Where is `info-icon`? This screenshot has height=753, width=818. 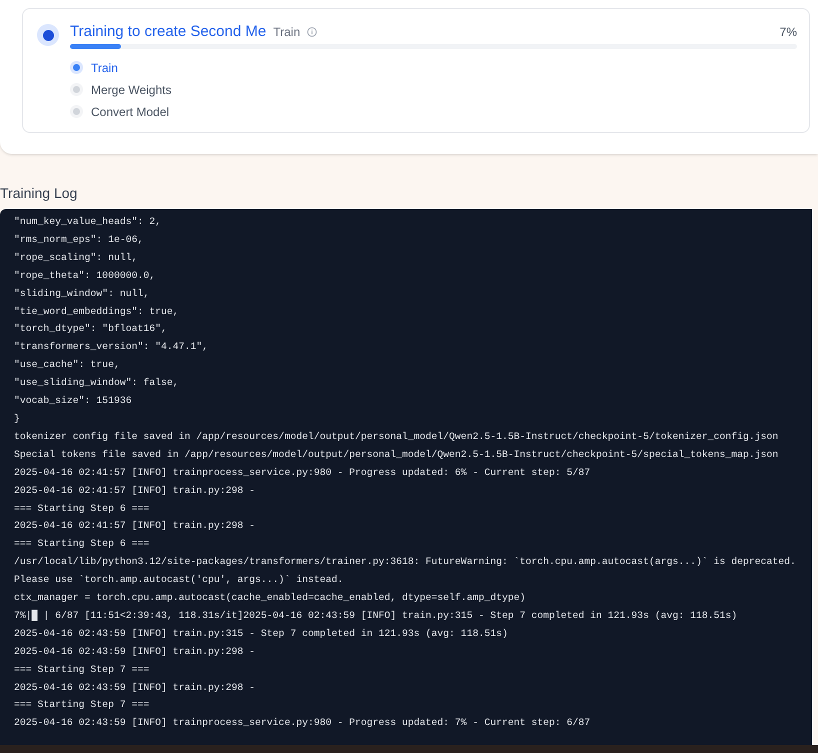
info-icon is located at coordinates (312, 32).